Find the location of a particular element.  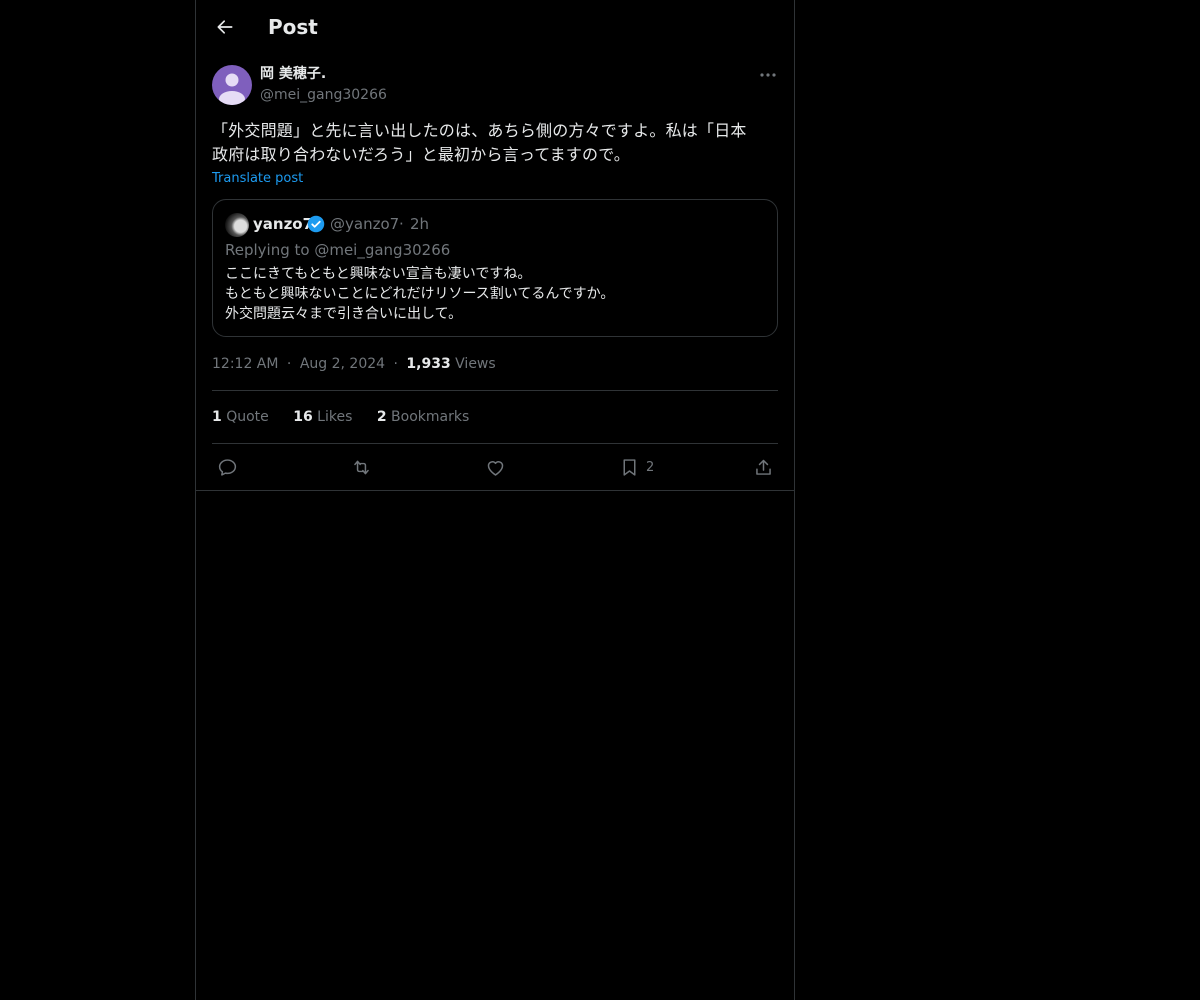

like-icon is located at coordinates (495, 468).